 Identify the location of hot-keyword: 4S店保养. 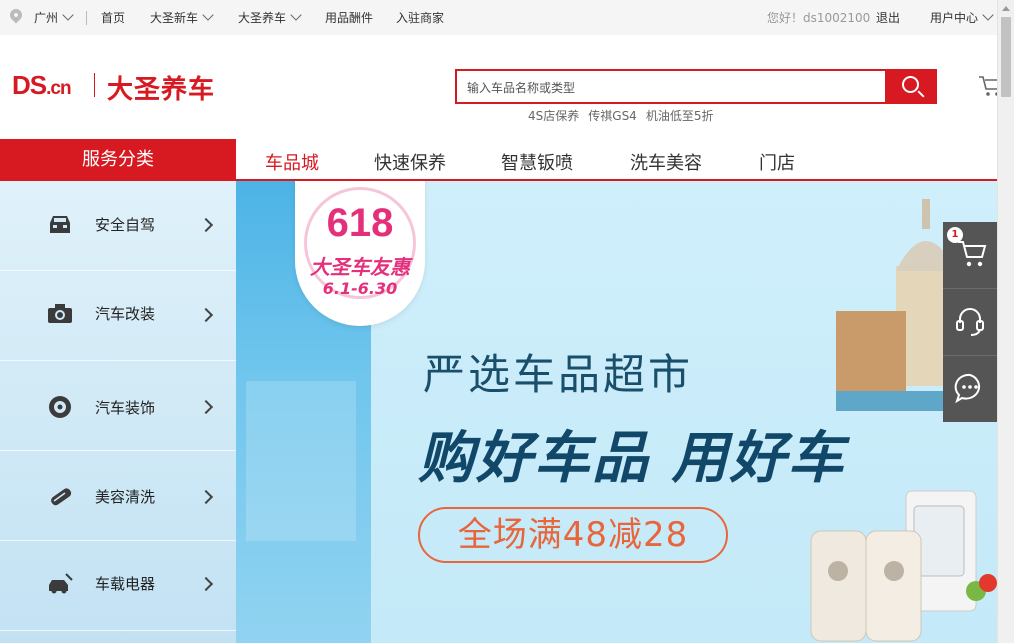
(553, 116).